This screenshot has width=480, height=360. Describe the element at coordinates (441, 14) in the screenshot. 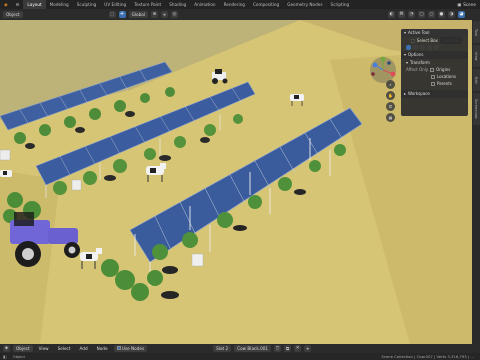

I see `shading-solid-icon: ●` at that location.